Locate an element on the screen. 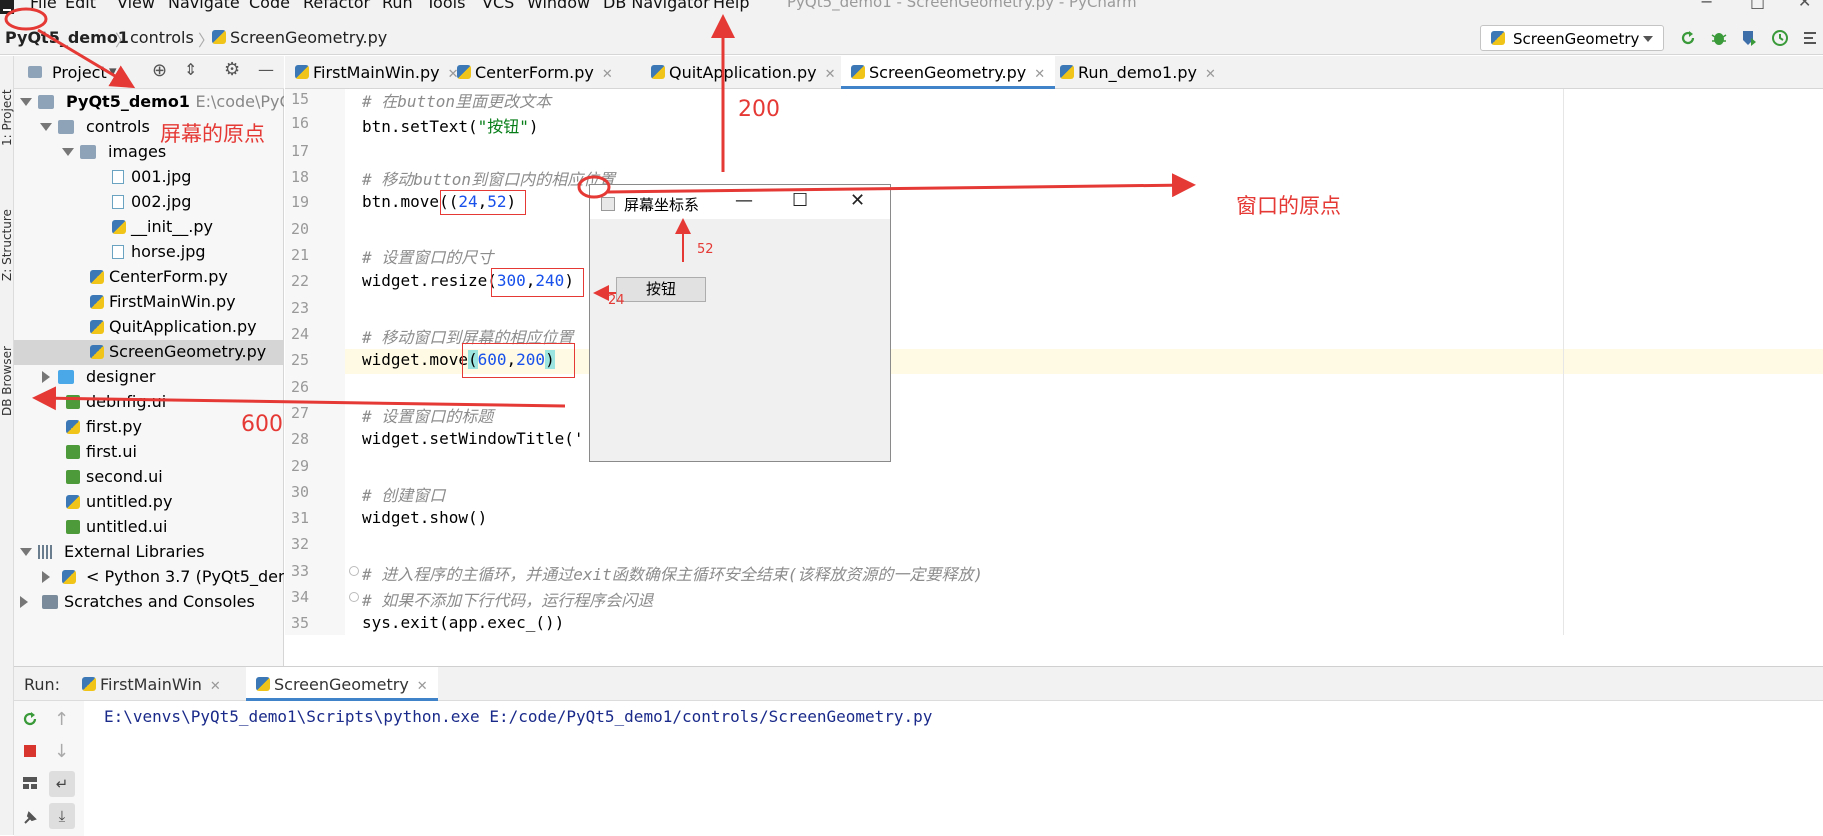  tree-item-file: first.ui is located at coordinates (149, 452).